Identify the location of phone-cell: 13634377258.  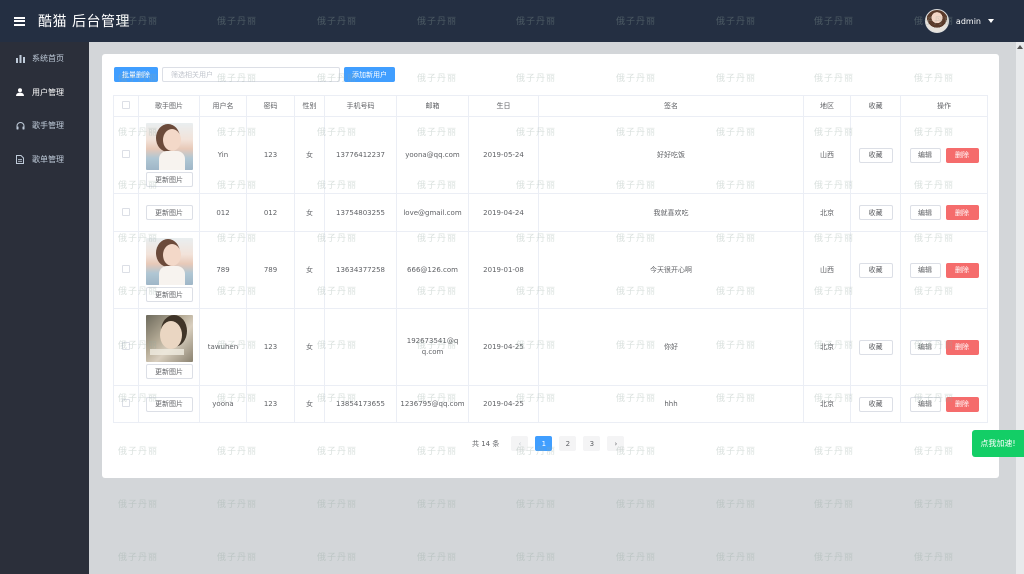
(360, 270).